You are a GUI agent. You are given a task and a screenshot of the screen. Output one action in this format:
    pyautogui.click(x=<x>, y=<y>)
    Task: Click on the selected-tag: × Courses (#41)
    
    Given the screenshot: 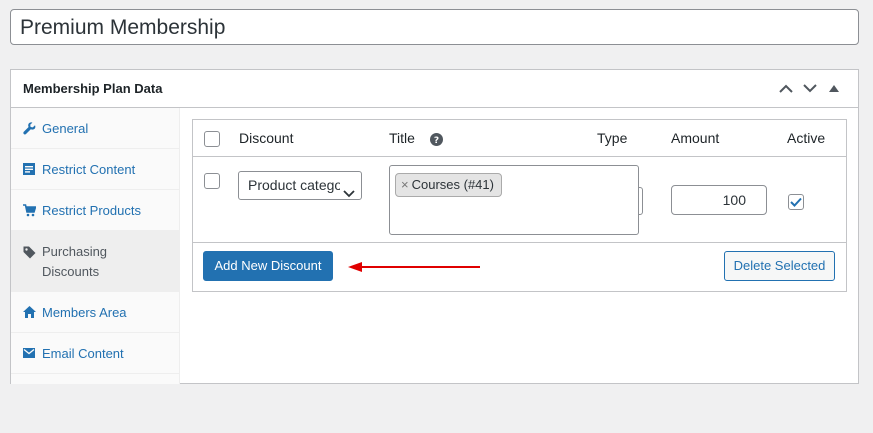 What is the action you would take?
    pyautogui.click(x=448, y=185)
    